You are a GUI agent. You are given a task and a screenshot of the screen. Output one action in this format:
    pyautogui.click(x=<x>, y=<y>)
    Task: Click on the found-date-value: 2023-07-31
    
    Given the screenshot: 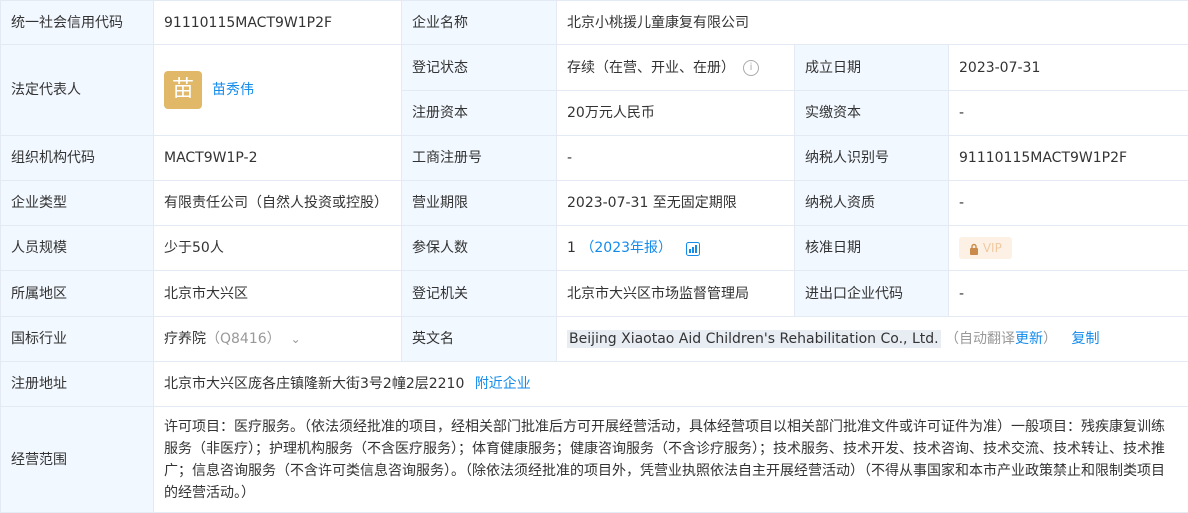 What is the action you would take?
    pyautogui.click(x=1068, y=68)
    